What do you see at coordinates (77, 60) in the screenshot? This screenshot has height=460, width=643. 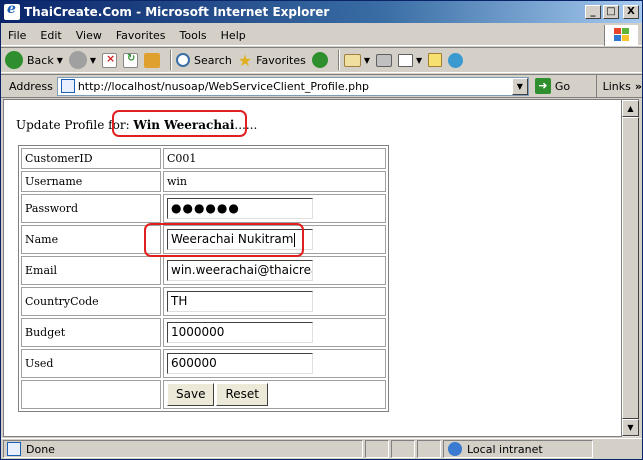 I see `forward-arrow-icon` at bounding box center [77, 60].